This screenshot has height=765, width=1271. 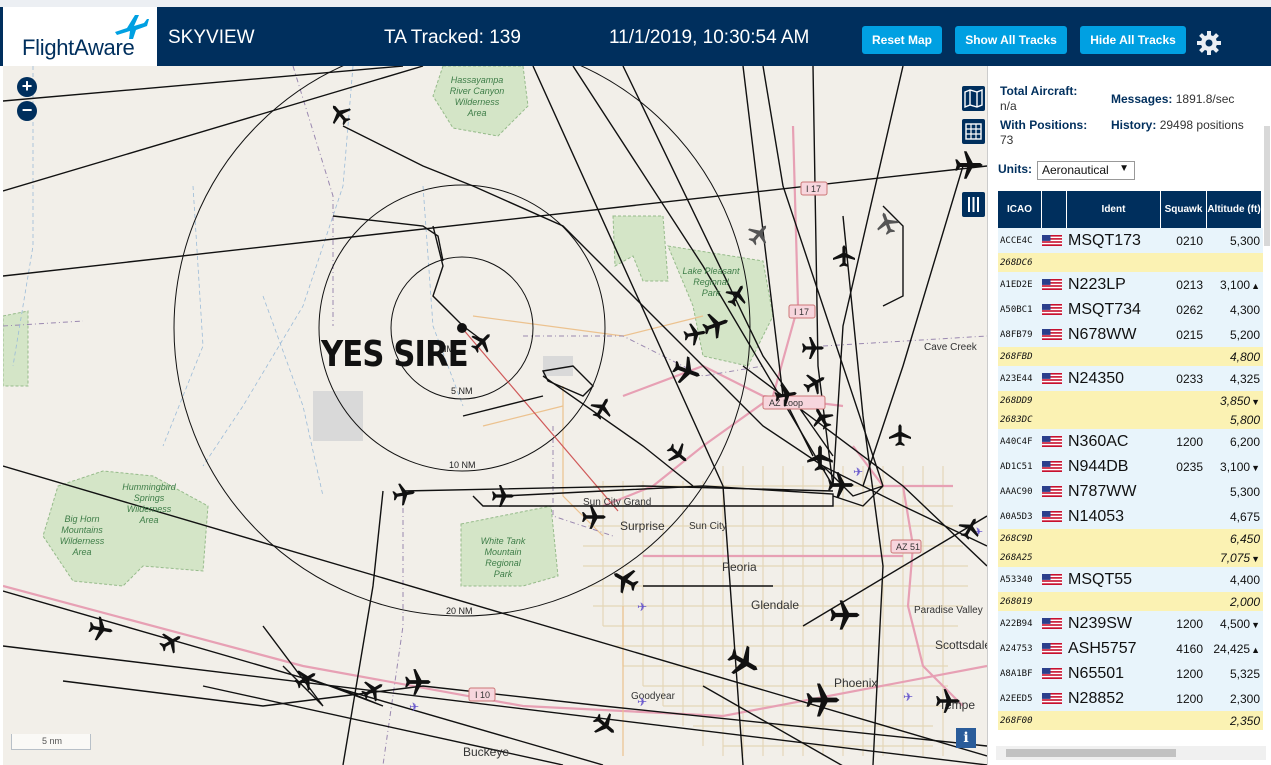 What do you see at coordinates (1130, 673) in the screenshot?
I see `table-row: A8A1BF N65501 1200 5,325` at bounding box center [1130, 673].